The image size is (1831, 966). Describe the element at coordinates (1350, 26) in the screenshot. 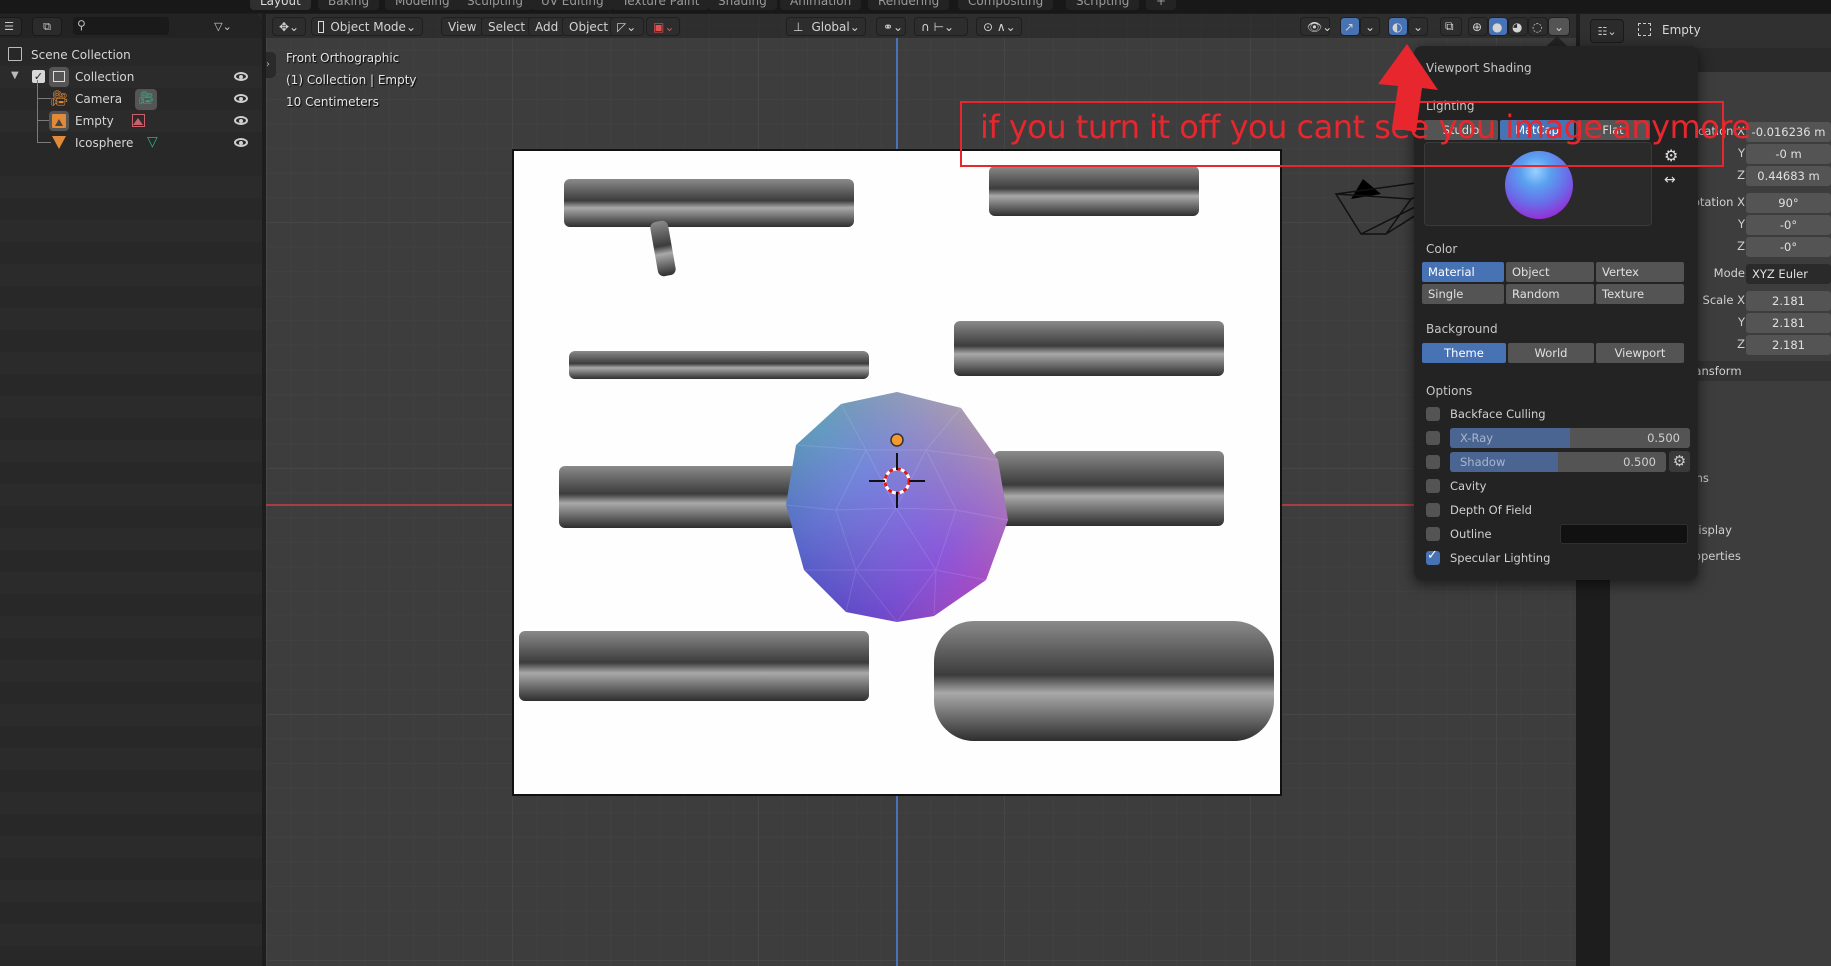

I see `gizmo-toggle: ↗` at that location.